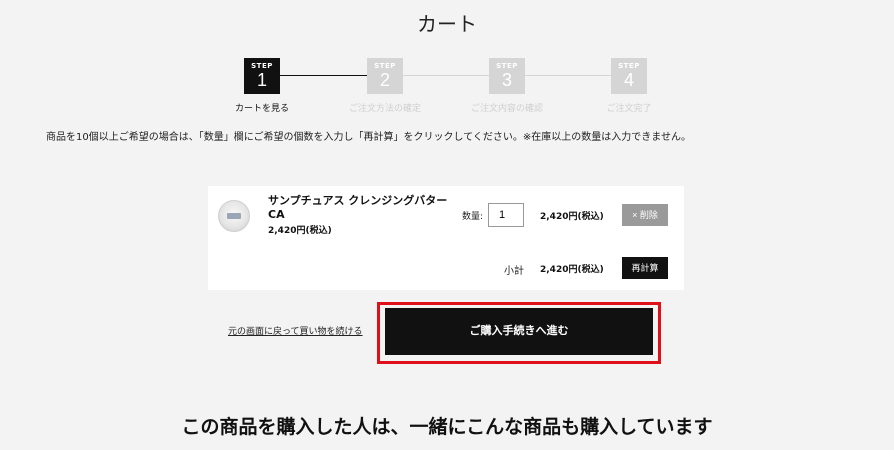  What do you see at coordinates (447, 427) in the screenshot?
I see `recommendations-heading: この商品を購入した人は、一緒にこんな商品も購入しています` at bounding box center [447, 427].